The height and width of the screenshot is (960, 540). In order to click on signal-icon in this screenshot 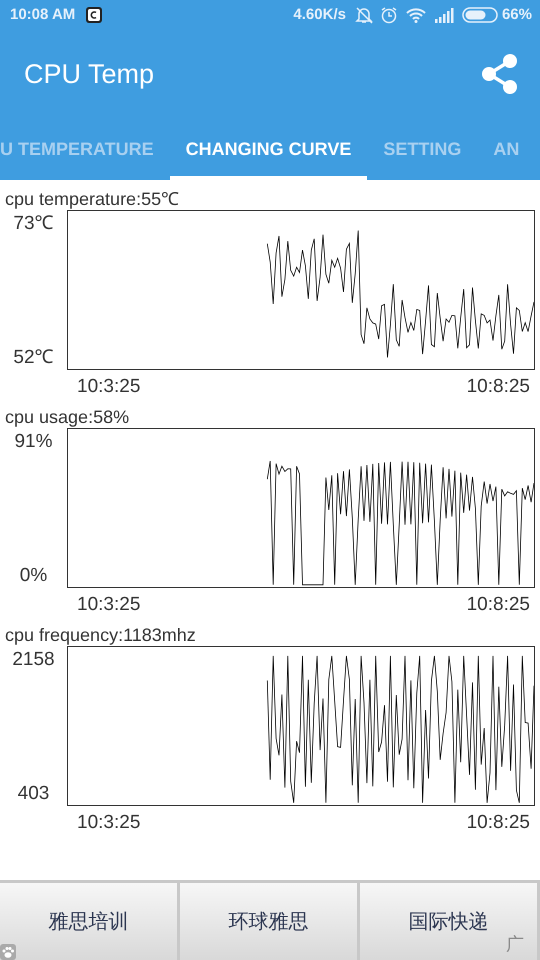, I will do `click(444, 15)`.